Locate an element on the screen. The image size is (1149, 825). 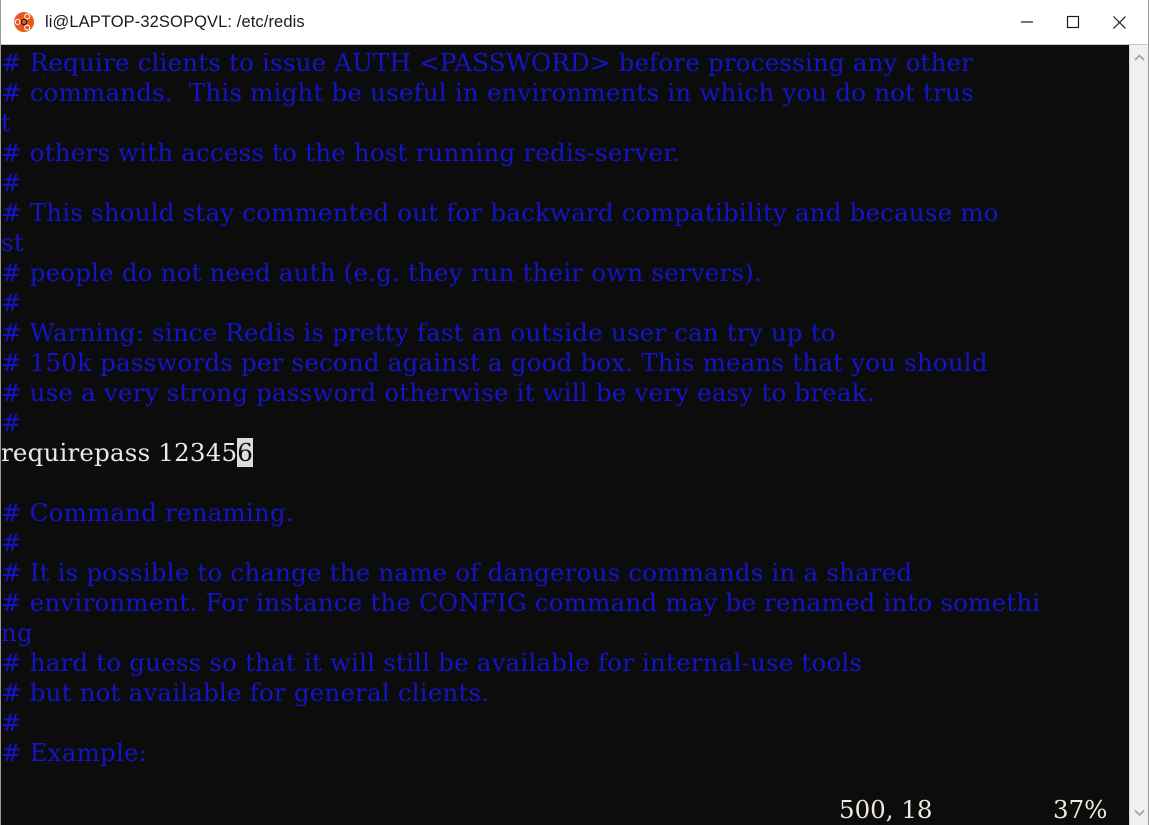
vim-status-line: 500, 18 37% is located at coordinates (566, 810).